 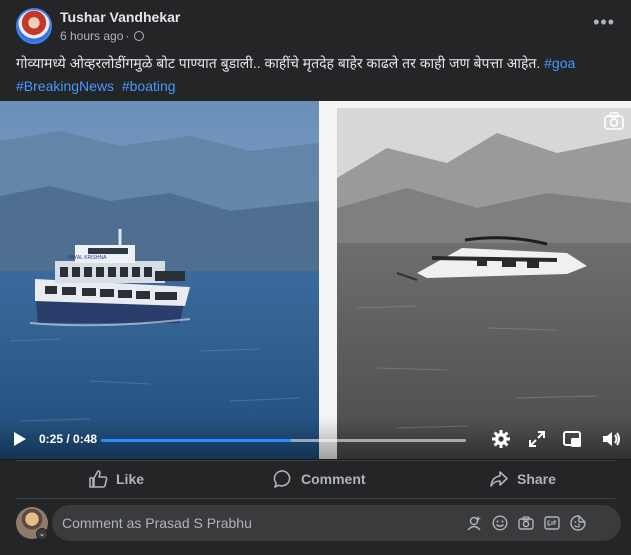 I want to click on pip-icon, so click(x=572, y=439).